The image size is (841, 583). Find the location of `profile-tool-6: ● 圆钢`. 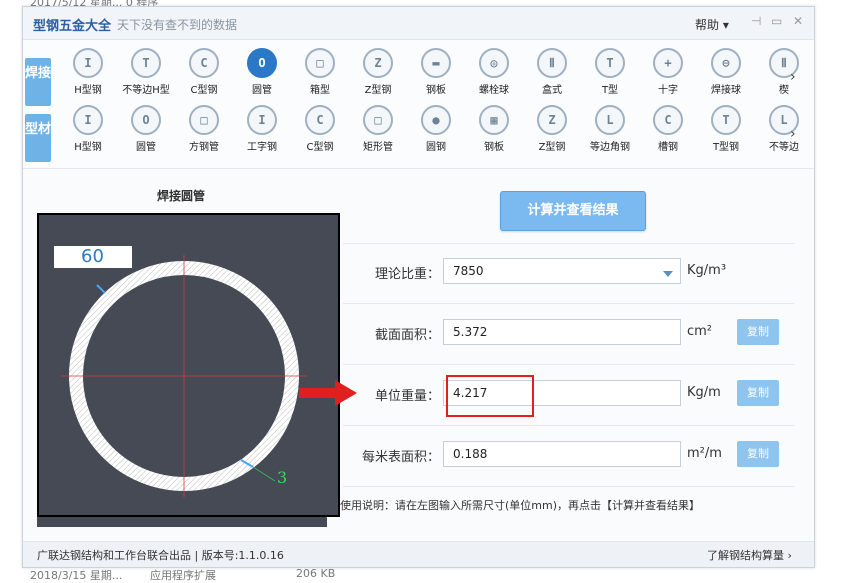

profile-tool-6: ● 圆钢 is located at coordinates (436, 129).